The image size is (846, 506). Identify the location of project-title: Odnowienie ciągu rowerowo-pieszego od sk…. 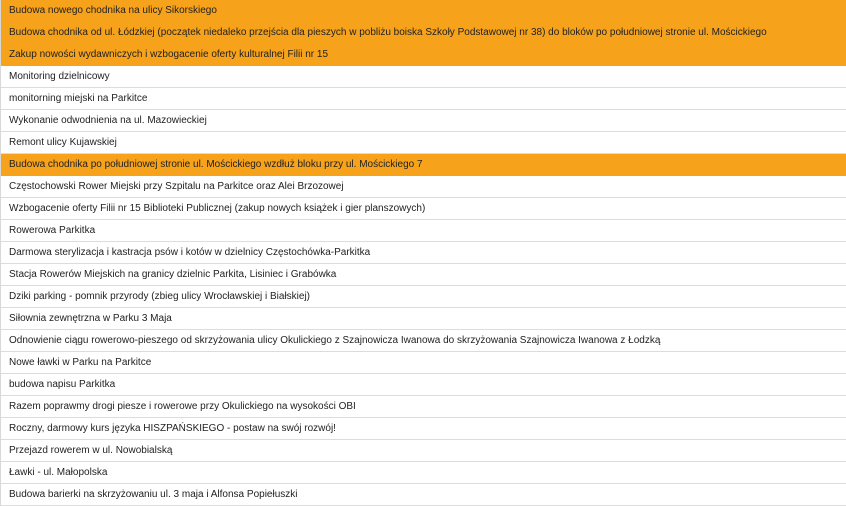
(335, 340).